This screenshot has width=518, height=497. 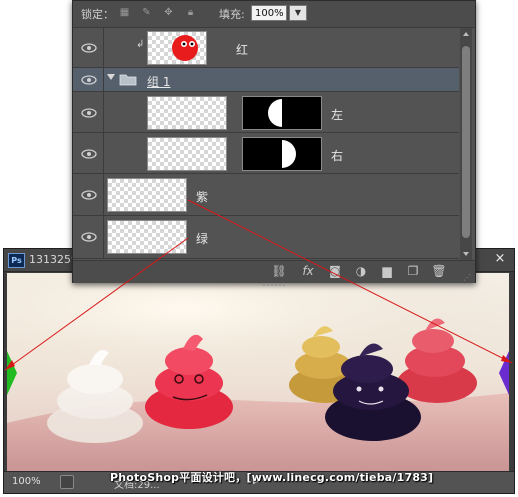 What do you see at coordinates (337, 114) in the screenshot?
I see `layer-name: 左` at bounding box center [337, 114].